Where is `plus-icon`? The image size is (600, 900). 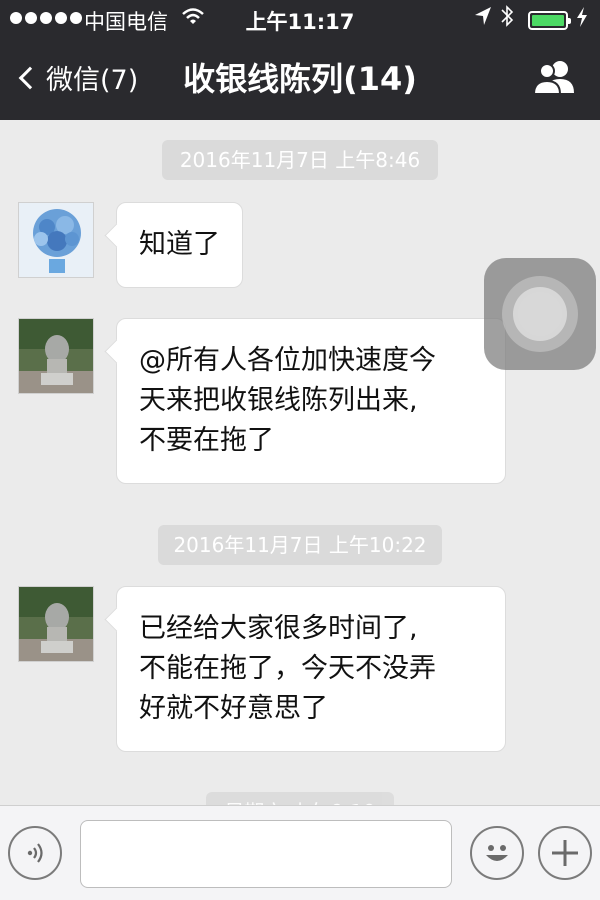 plus-icon is located at coordinates (565, 853).